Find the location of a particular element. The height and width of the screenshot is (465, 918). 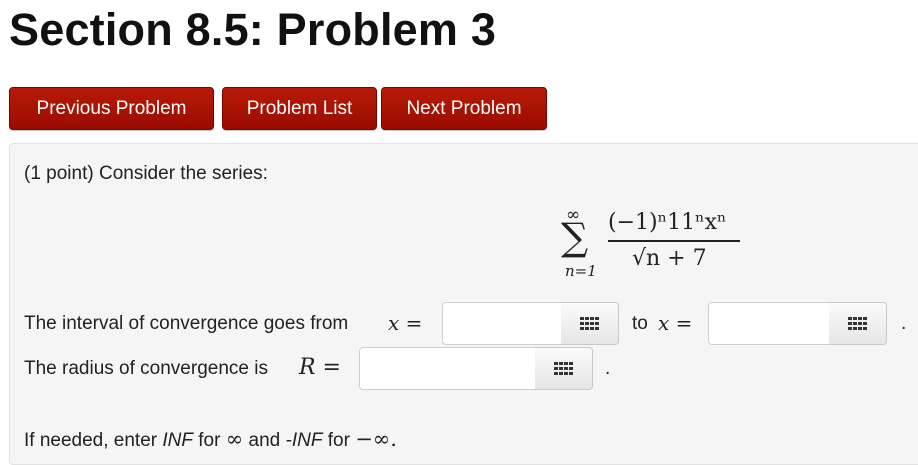

to-label: to is located at coordinates (640, 323).